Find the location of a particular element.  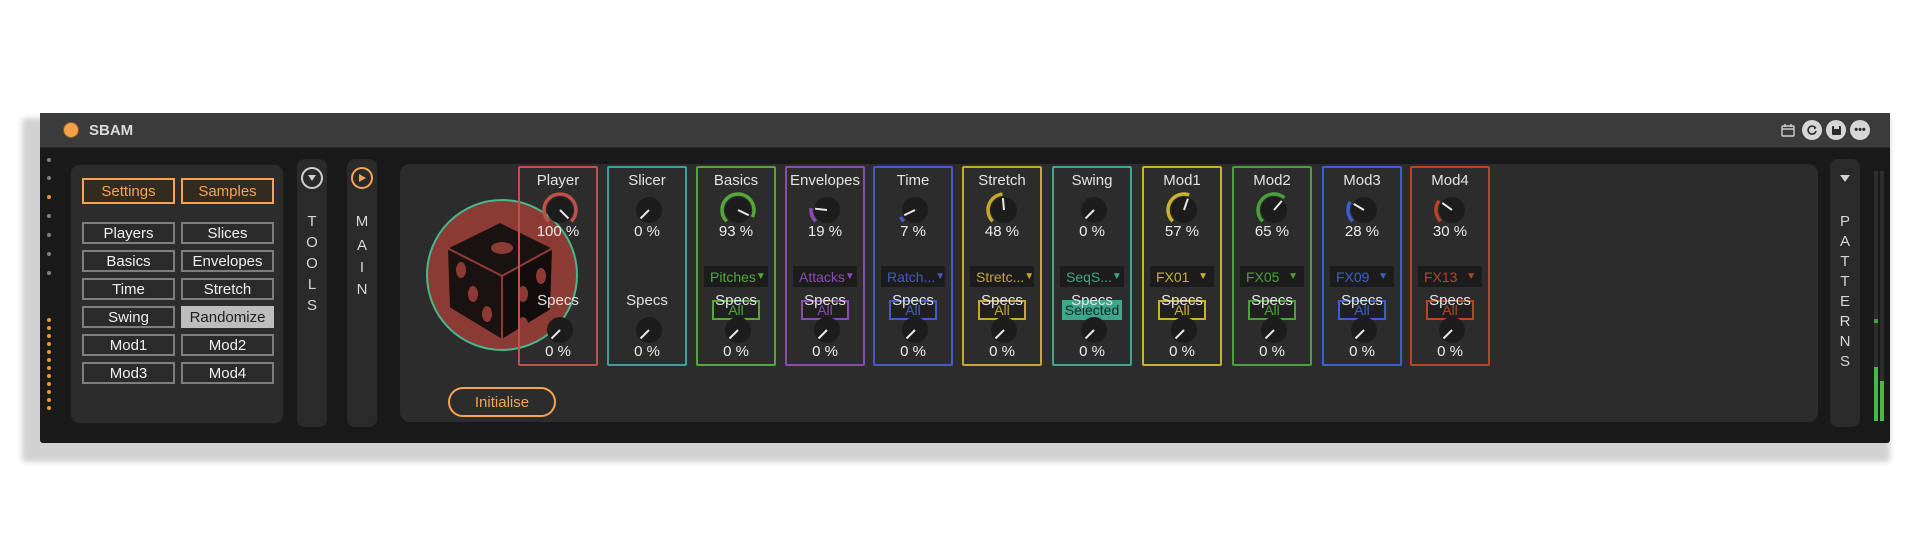

module-basics: Basics 93 % Pitches ▼ All Specs 0 % is located at coordinates (736, 266).